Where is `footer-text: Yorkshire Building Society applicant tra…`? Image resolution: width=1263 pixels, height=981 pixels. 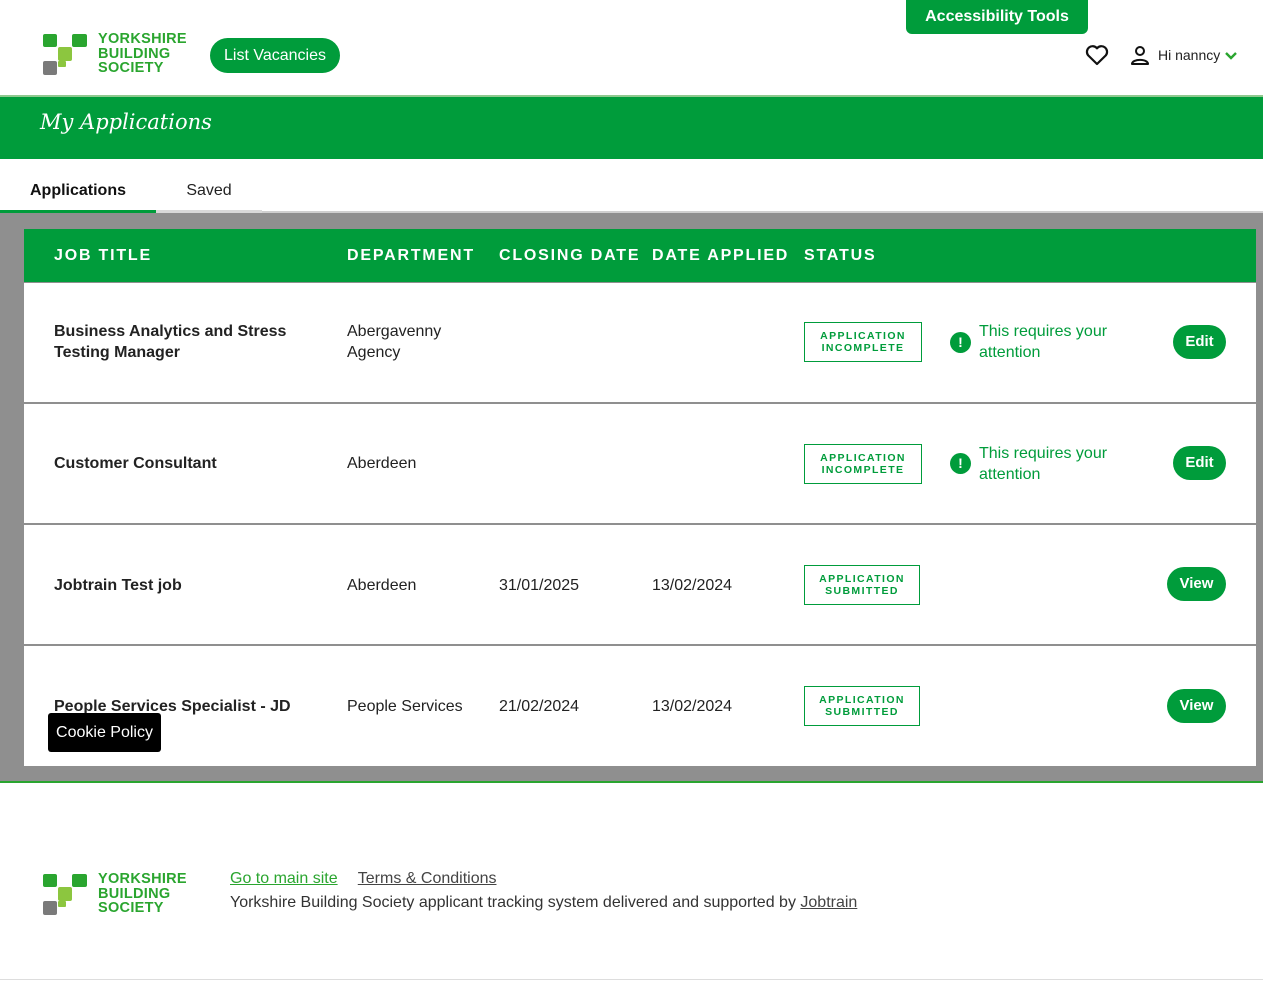
footer-text: Yorkshire Building Society applicant tra… is located at coordinates (543, 903).